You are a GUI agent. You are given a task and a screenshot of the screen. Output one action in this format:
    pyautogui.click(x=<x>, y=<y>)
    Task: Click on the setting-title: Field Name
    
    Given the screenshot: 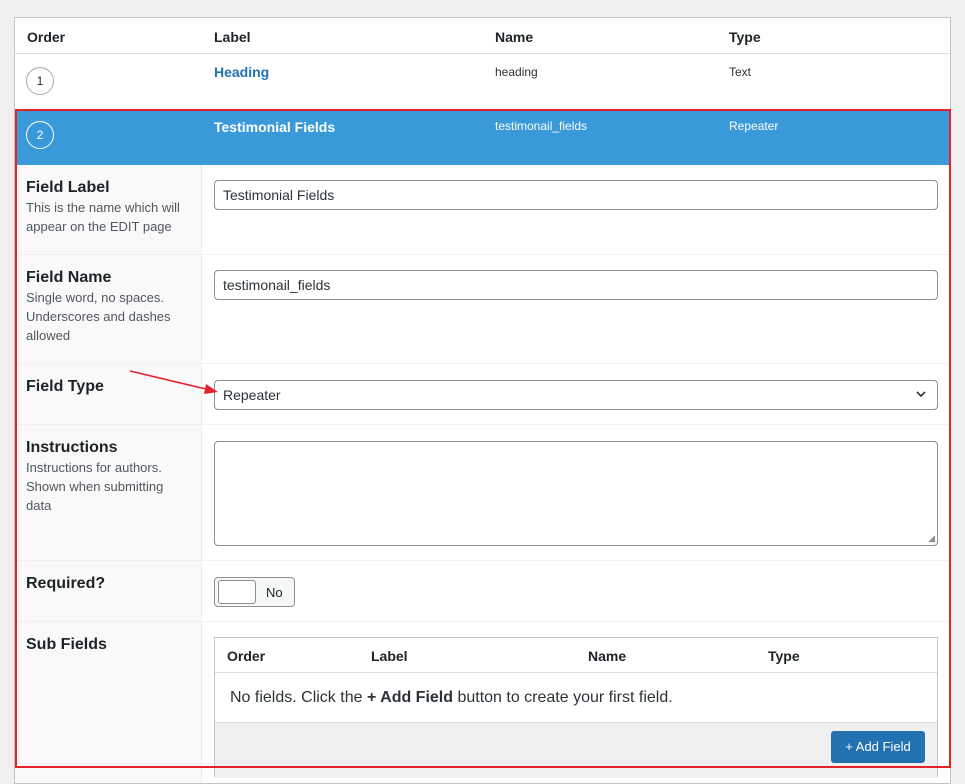 What is the action you would take?
    pyautogui.click(x=69, y=277)
    